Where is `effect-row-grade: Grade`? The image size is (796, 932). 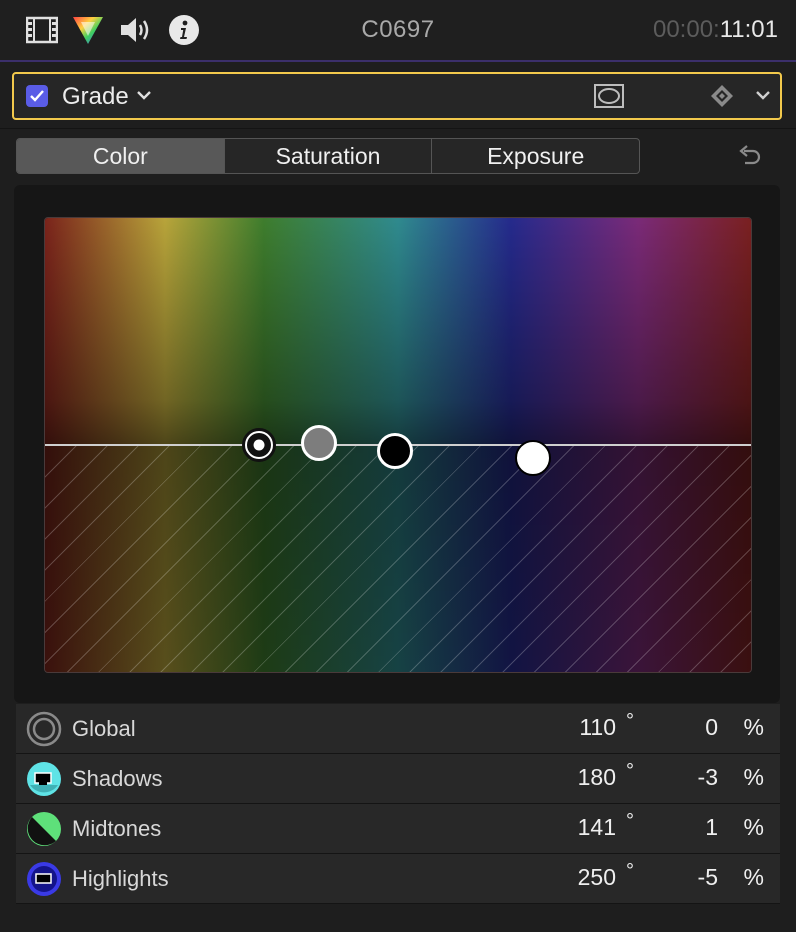 effect-row-grade: Grade is located at coordinates (397, 96).